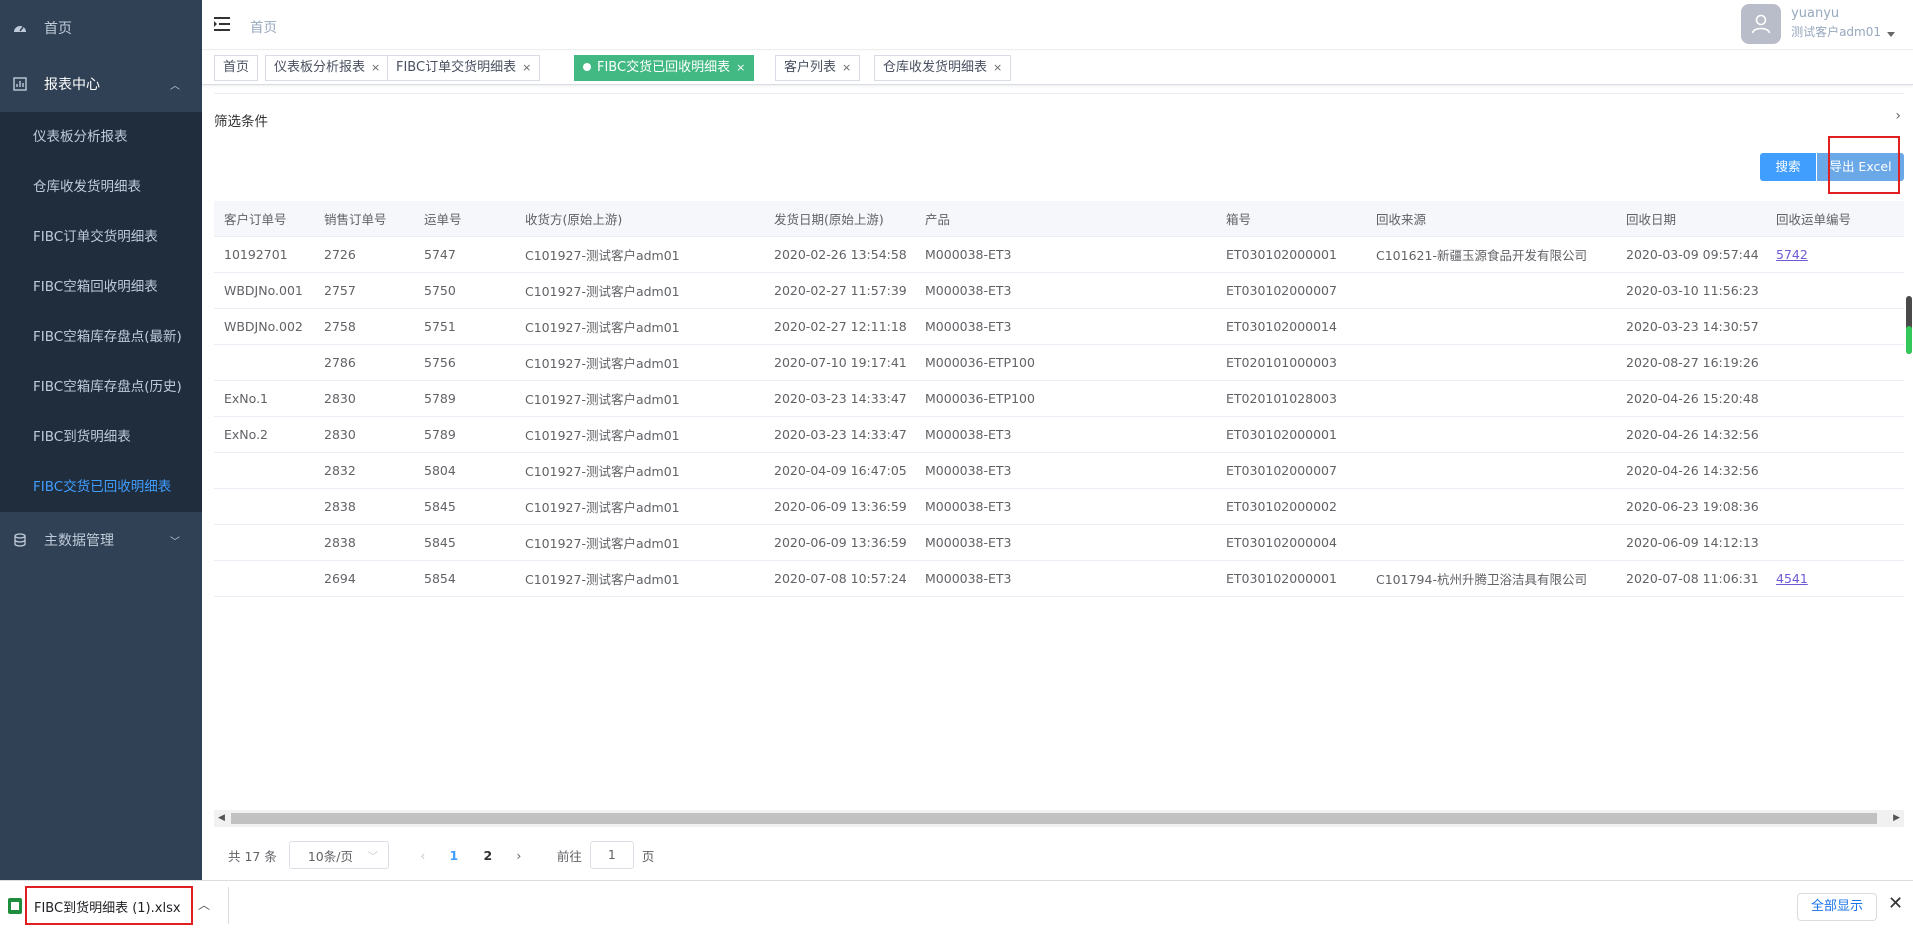 This screenshot has height=929, width=1913. What do you see at coordinates (1896, 818) in the screenshot?
I see `scroll-right-icon: ▶` at bounding box center [1896, 818].